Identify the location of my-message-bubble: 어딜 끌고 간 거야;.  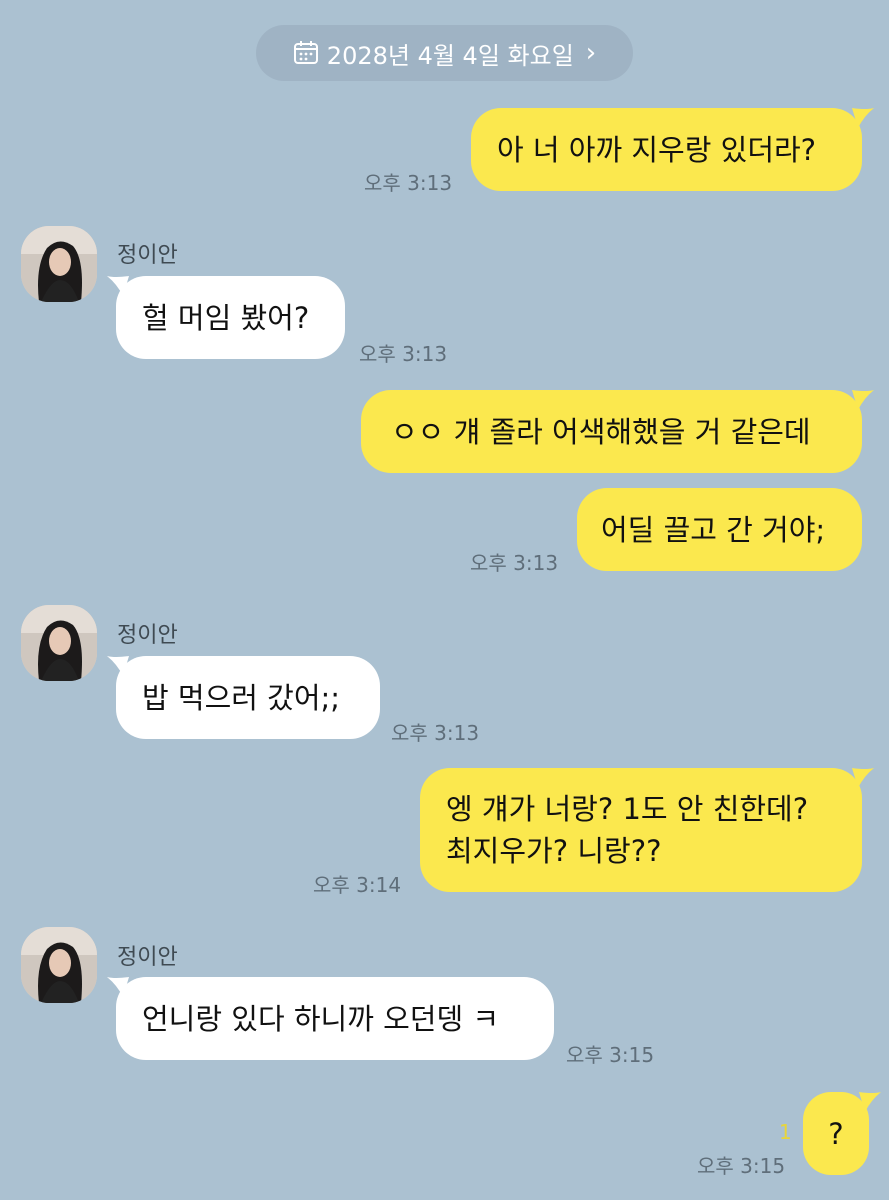
(719, 529).